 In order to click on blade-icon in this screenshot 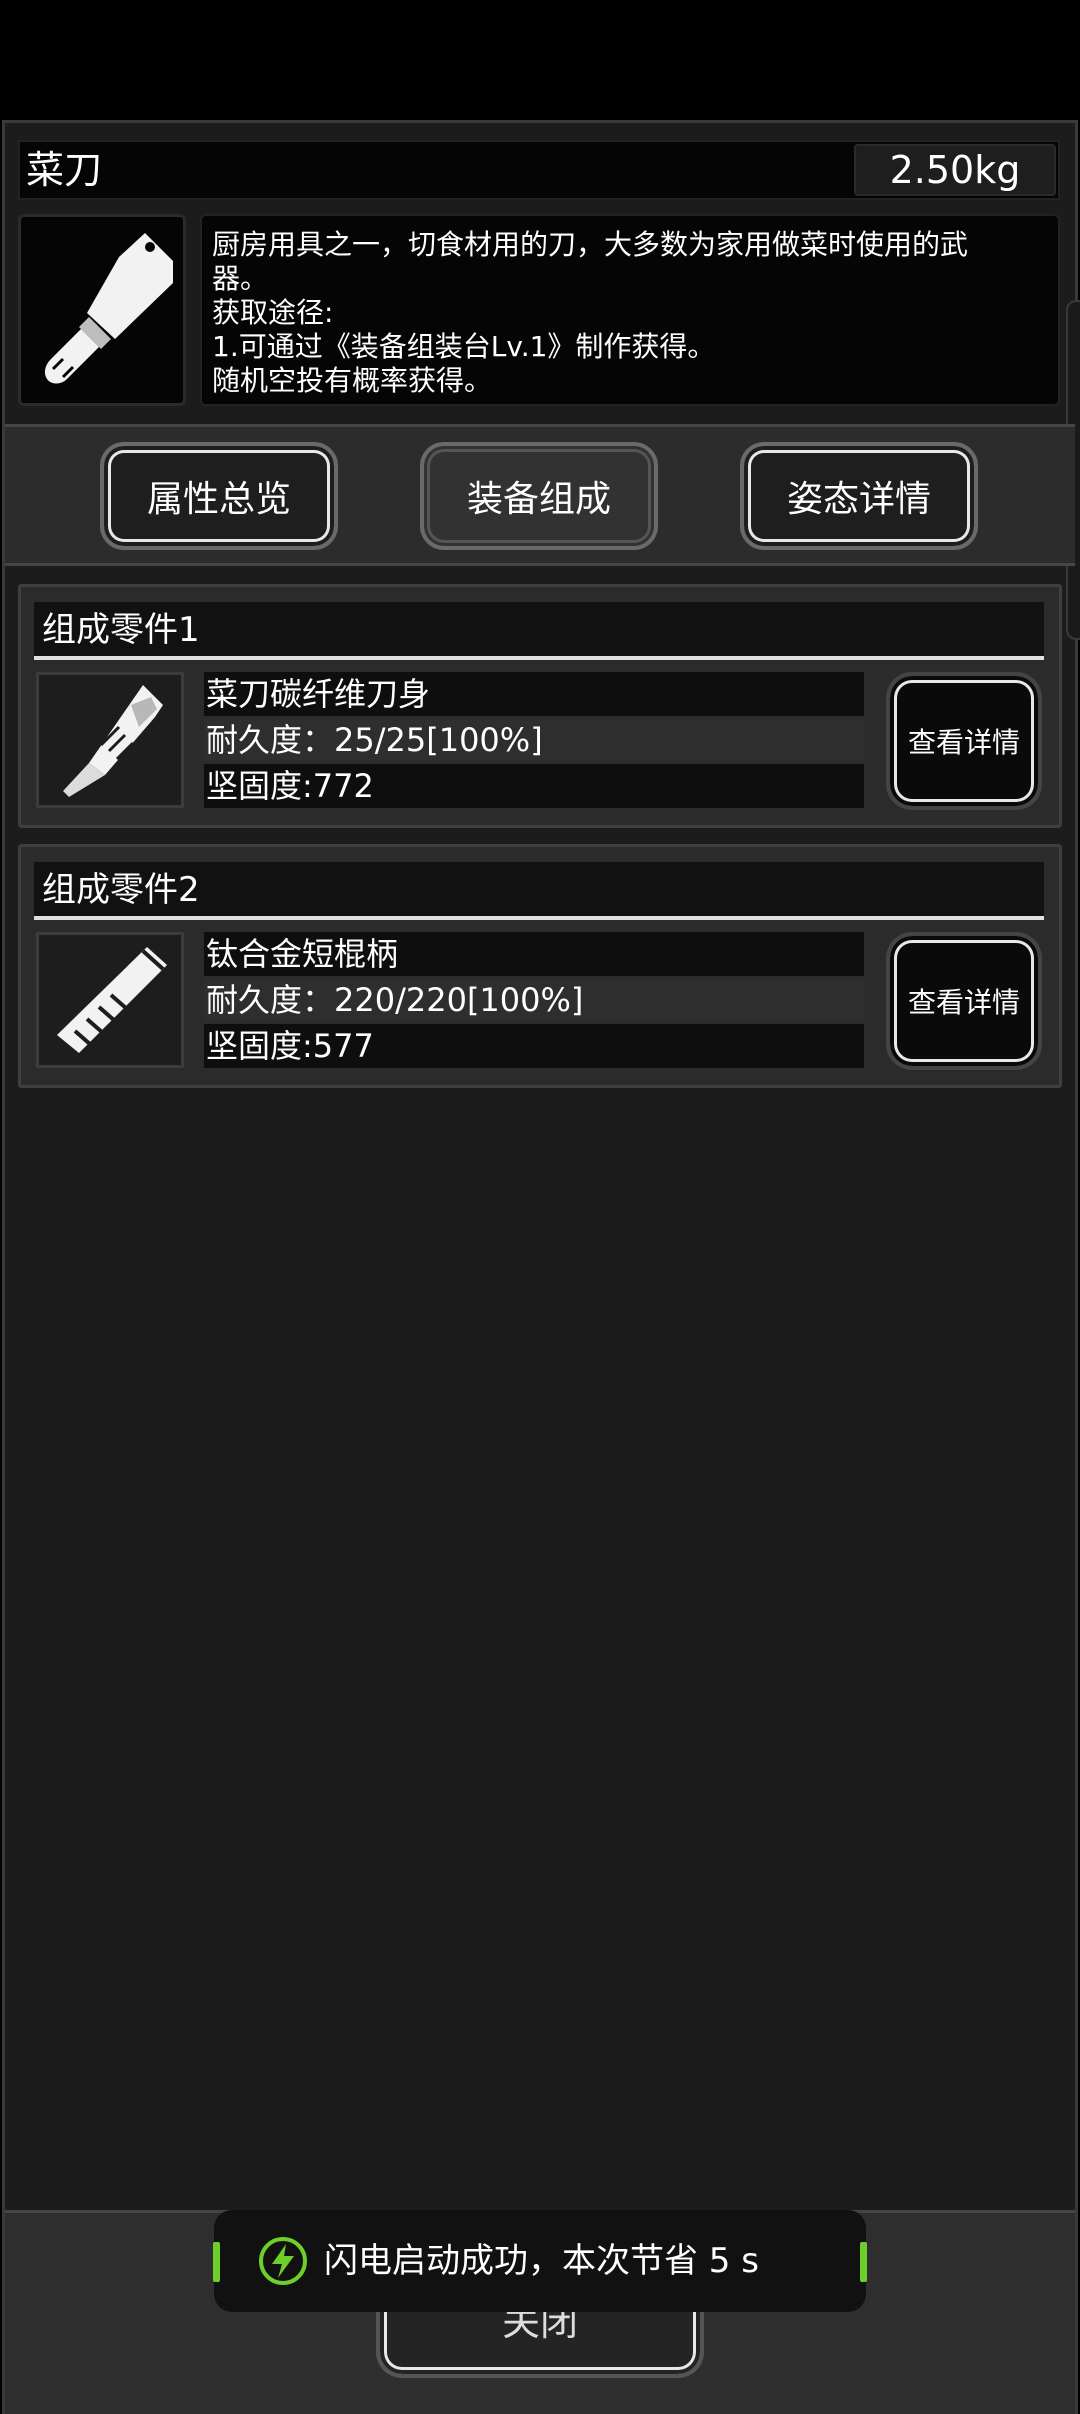, I will do `click(113, 741)`.